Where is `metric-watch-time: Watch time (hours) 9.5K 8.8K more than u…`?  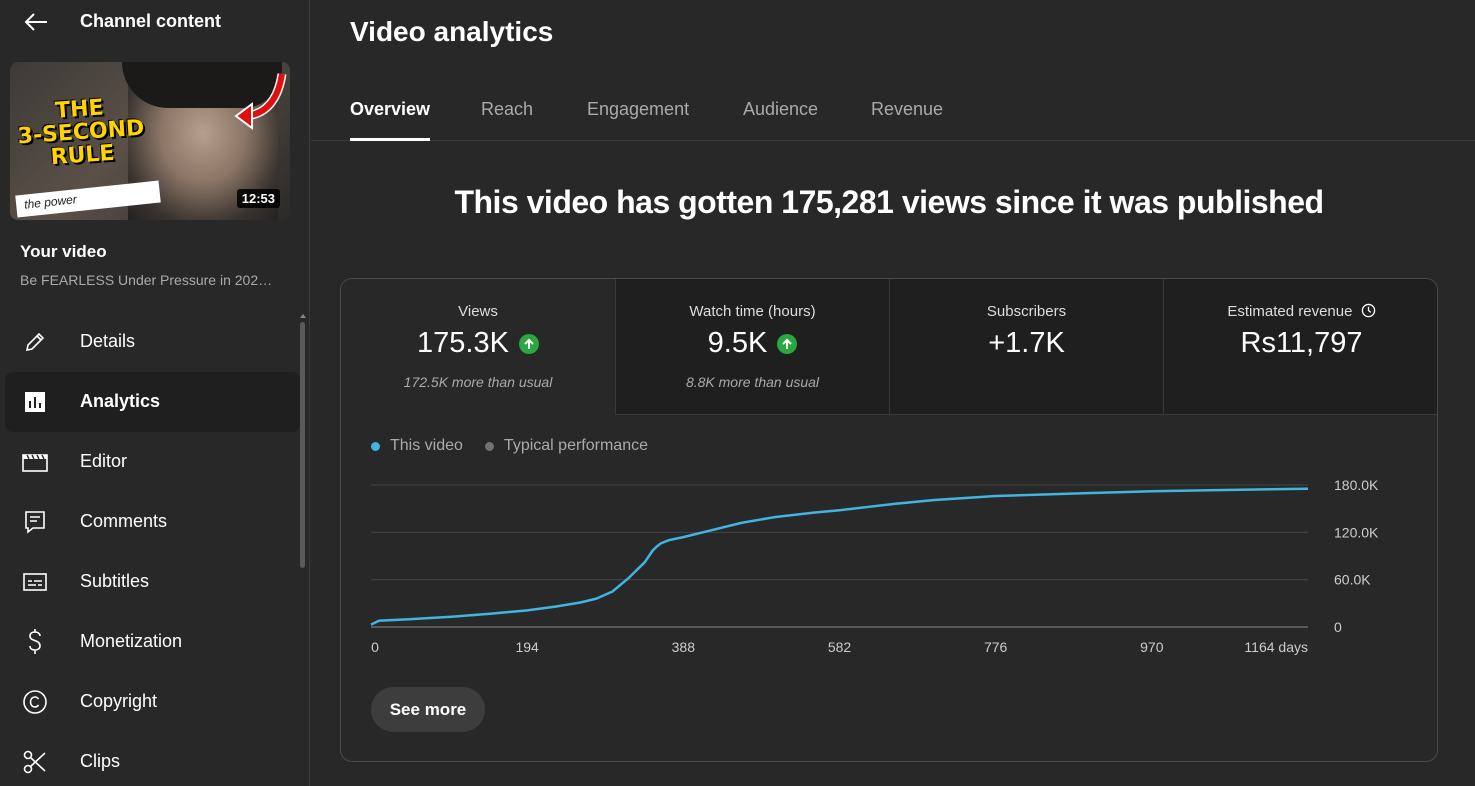
metric-watch-time: Watch time (hours) 9.5K 8.8K more than u… is located at coordinates (752, 347).